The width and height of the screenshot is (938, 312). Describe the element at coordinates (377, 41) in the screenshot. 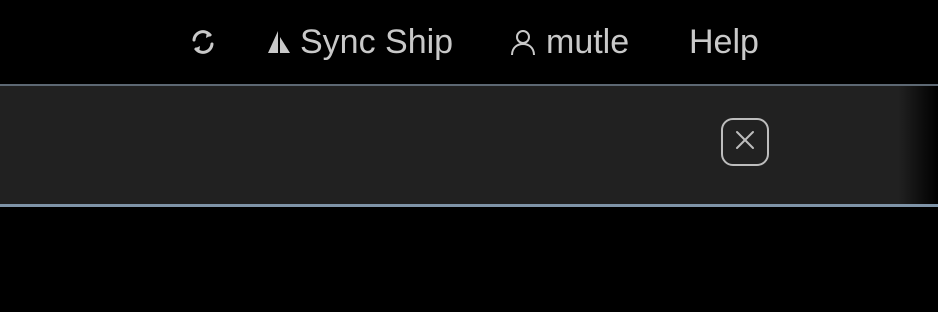

I see `sync-ship-label: Sync Ship` at that location.